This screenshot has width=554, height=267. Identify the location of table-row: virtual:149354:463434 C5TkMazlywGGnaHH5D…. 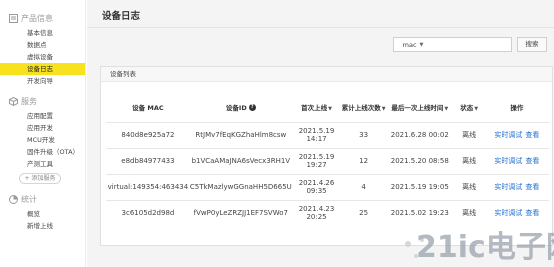
(327, 186).